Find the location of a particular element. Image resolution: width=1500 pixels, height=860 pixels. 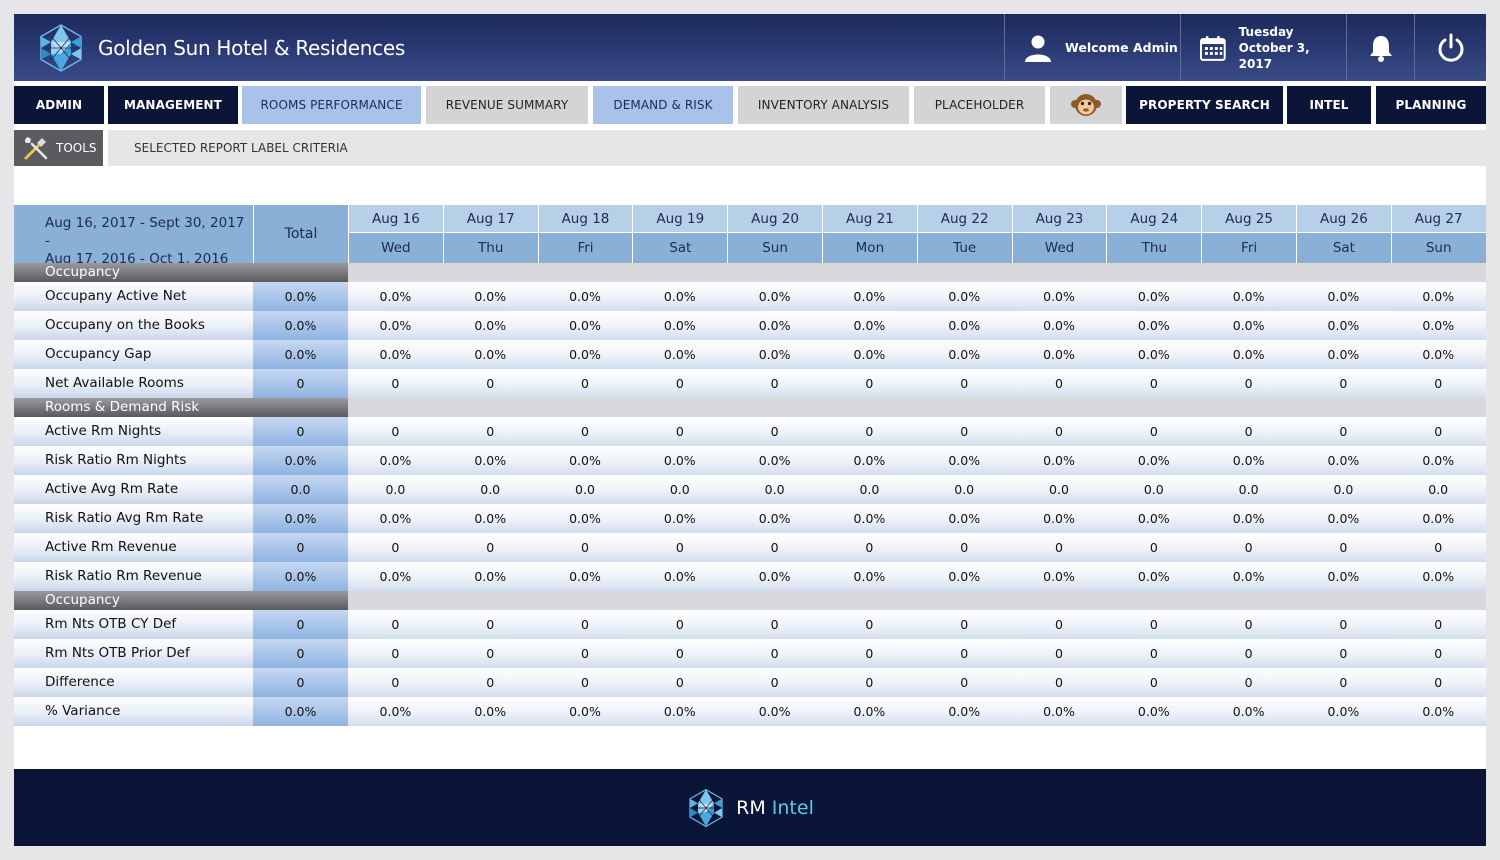

day-header: Aug 26 Sat is located at coordinates (1343, 234).